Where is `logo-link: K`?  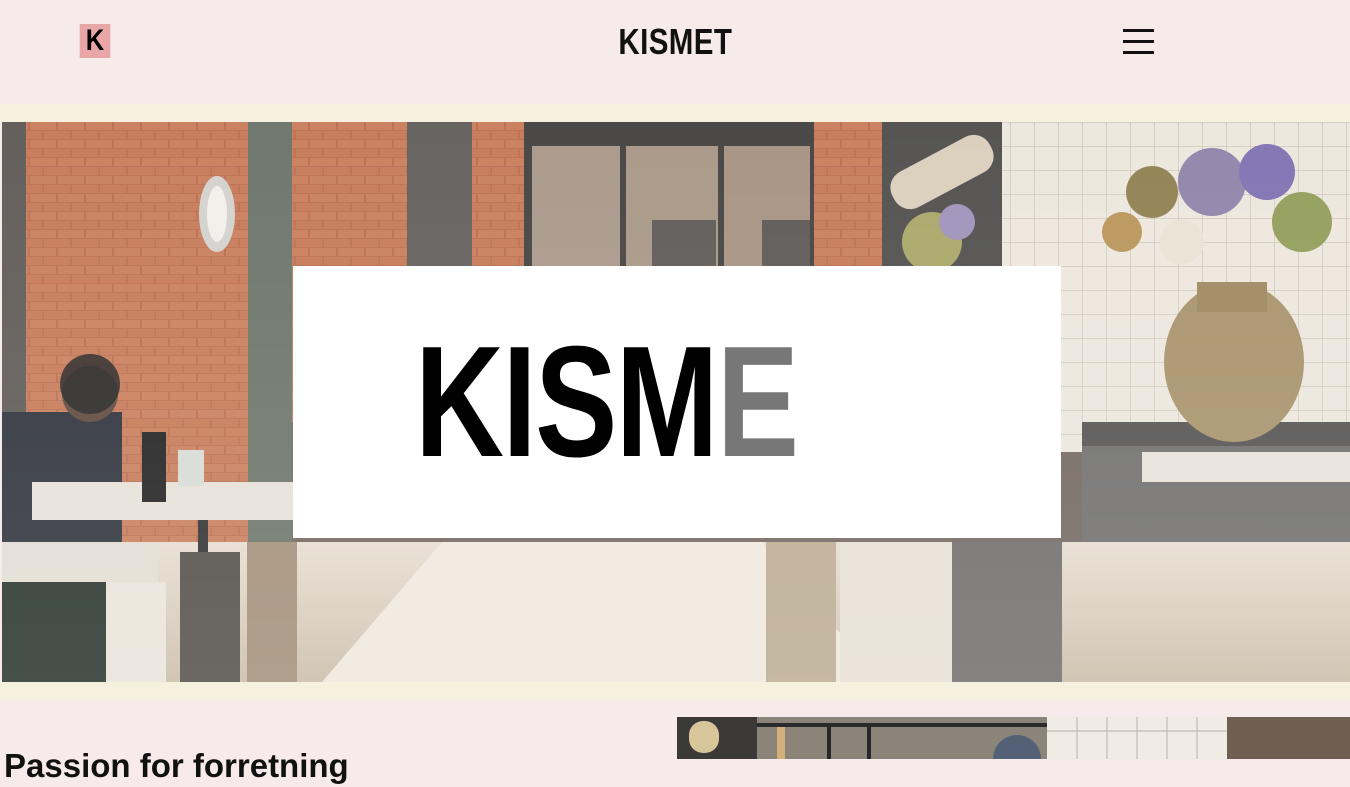 logo-link: K is located at coordinates (95, 41).